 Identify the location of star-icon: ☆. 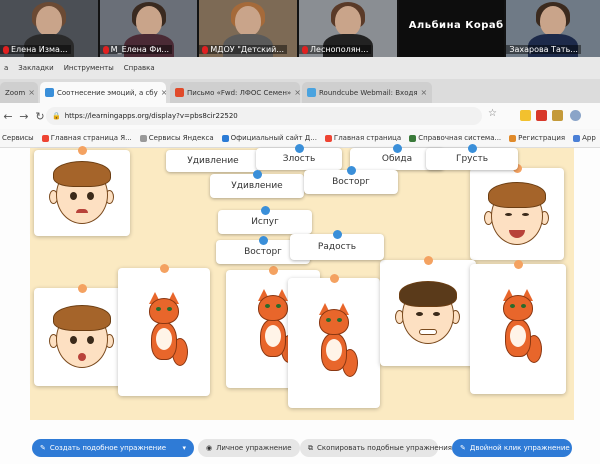
(493, 113).